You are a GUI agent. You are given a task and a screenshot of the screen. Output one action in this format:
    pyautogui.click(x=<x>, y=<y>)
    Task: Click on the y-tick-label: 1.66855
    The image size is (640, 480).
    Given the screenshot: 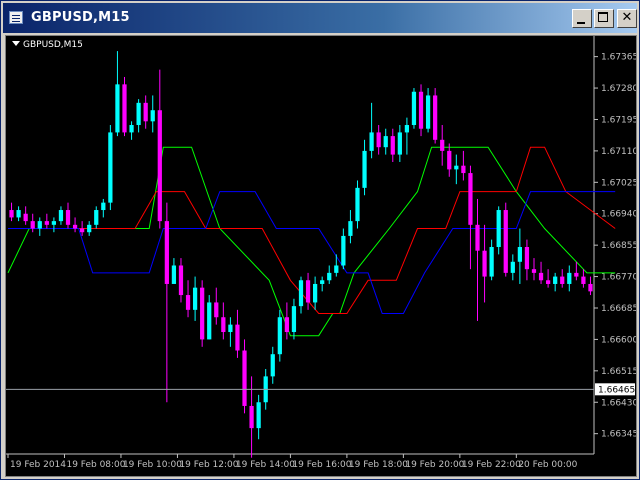 What is the action you would take?
    pyautogui.click(x=618, y=246)
    